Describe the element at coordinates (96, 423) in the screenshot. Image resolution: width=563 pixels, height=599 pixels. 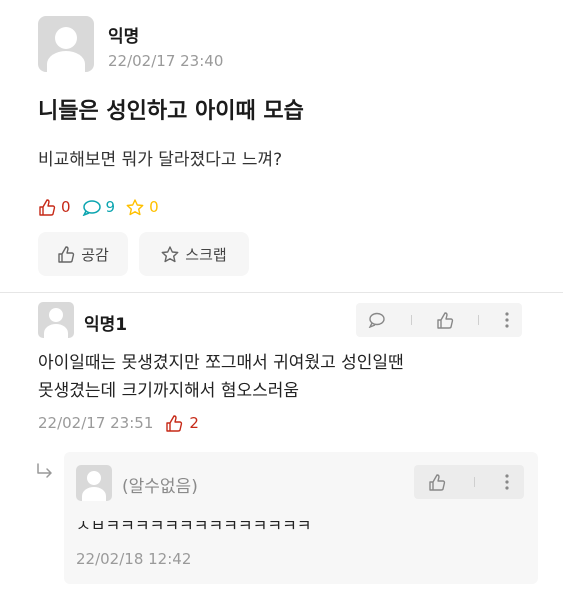
I see `comment-date: 22/02/17 23:51` at that location.